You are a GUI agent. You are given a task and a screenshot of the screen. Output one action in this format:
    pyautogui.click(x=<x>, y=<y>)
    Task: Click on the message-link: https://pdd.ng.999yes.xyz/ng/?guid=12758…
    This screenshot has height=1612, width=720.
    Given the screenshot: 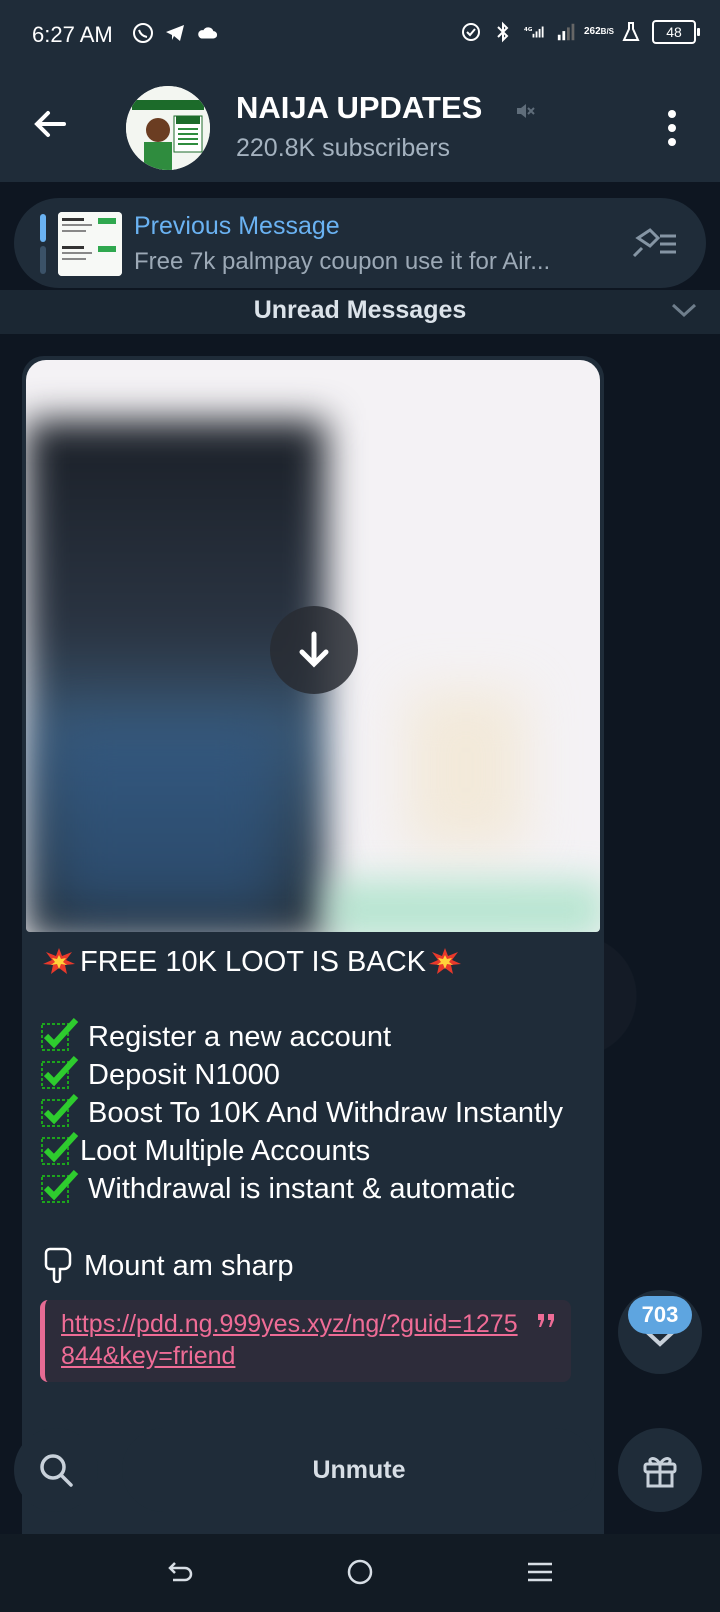 What is the action you would take?
    pyautogui.click(x=291, y=1340)
    